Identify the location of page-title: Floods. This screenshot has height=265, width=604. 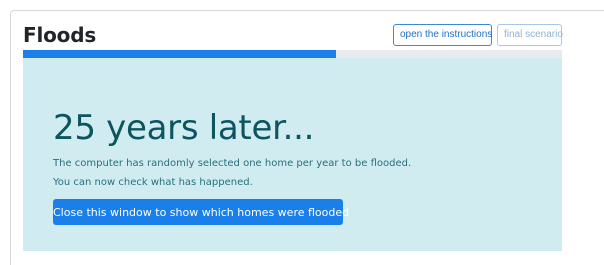
(60, 35).